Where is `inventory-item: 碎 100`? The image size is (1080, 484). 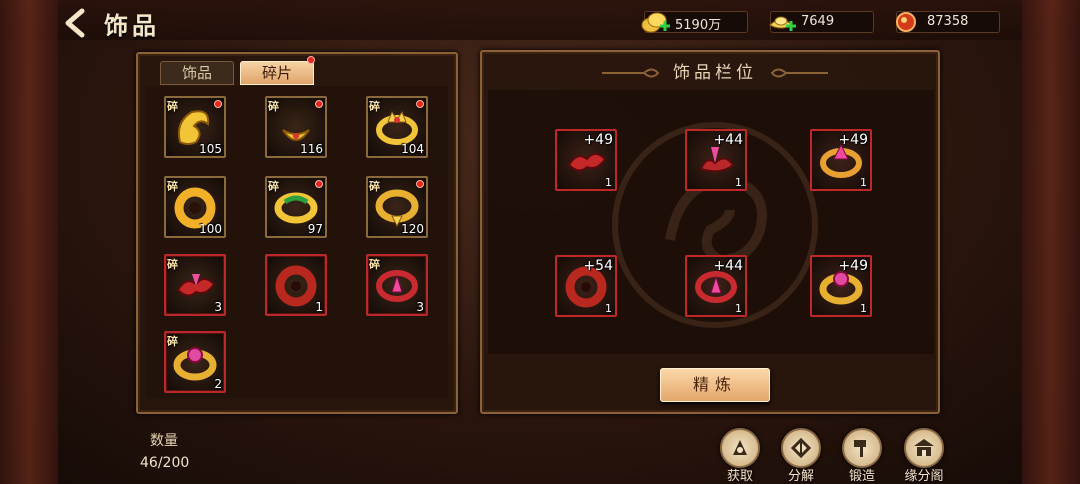 inventory-item: 碎 100 is located at coordinates (195, 207).